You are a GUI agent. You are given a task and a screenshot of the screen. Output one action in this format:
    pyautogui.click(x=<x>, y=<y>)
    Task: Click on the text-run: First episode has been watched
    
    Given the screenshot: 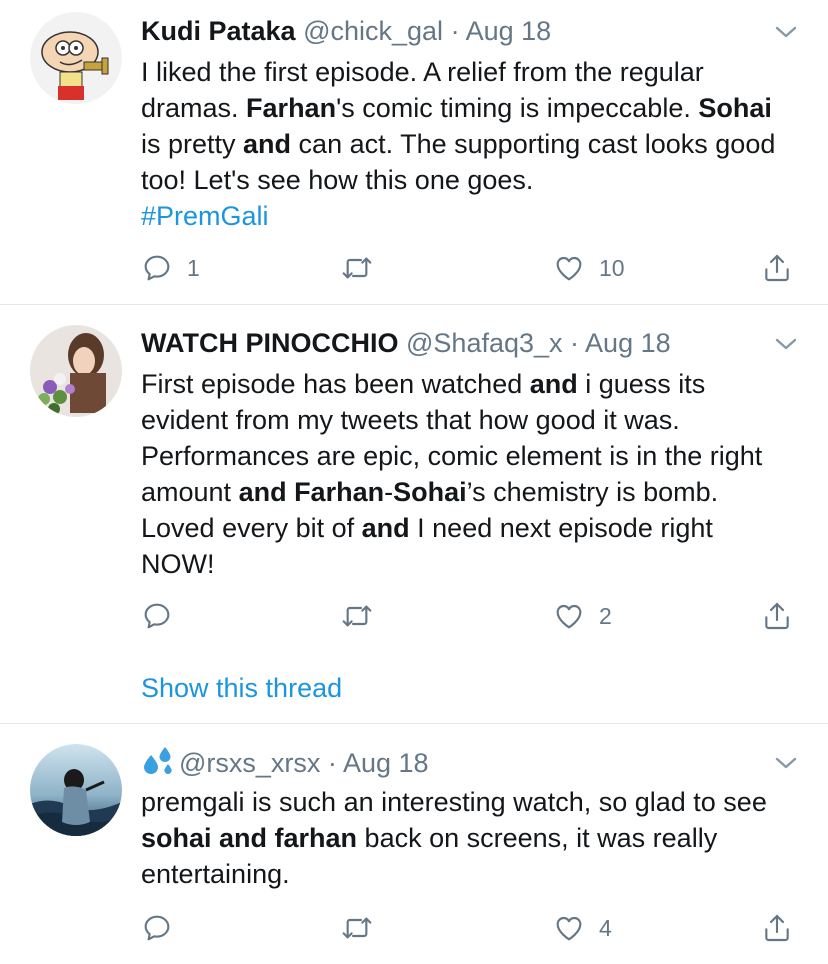 What is the action you would take?
    pyautogui.click(x=335, y=384)
    